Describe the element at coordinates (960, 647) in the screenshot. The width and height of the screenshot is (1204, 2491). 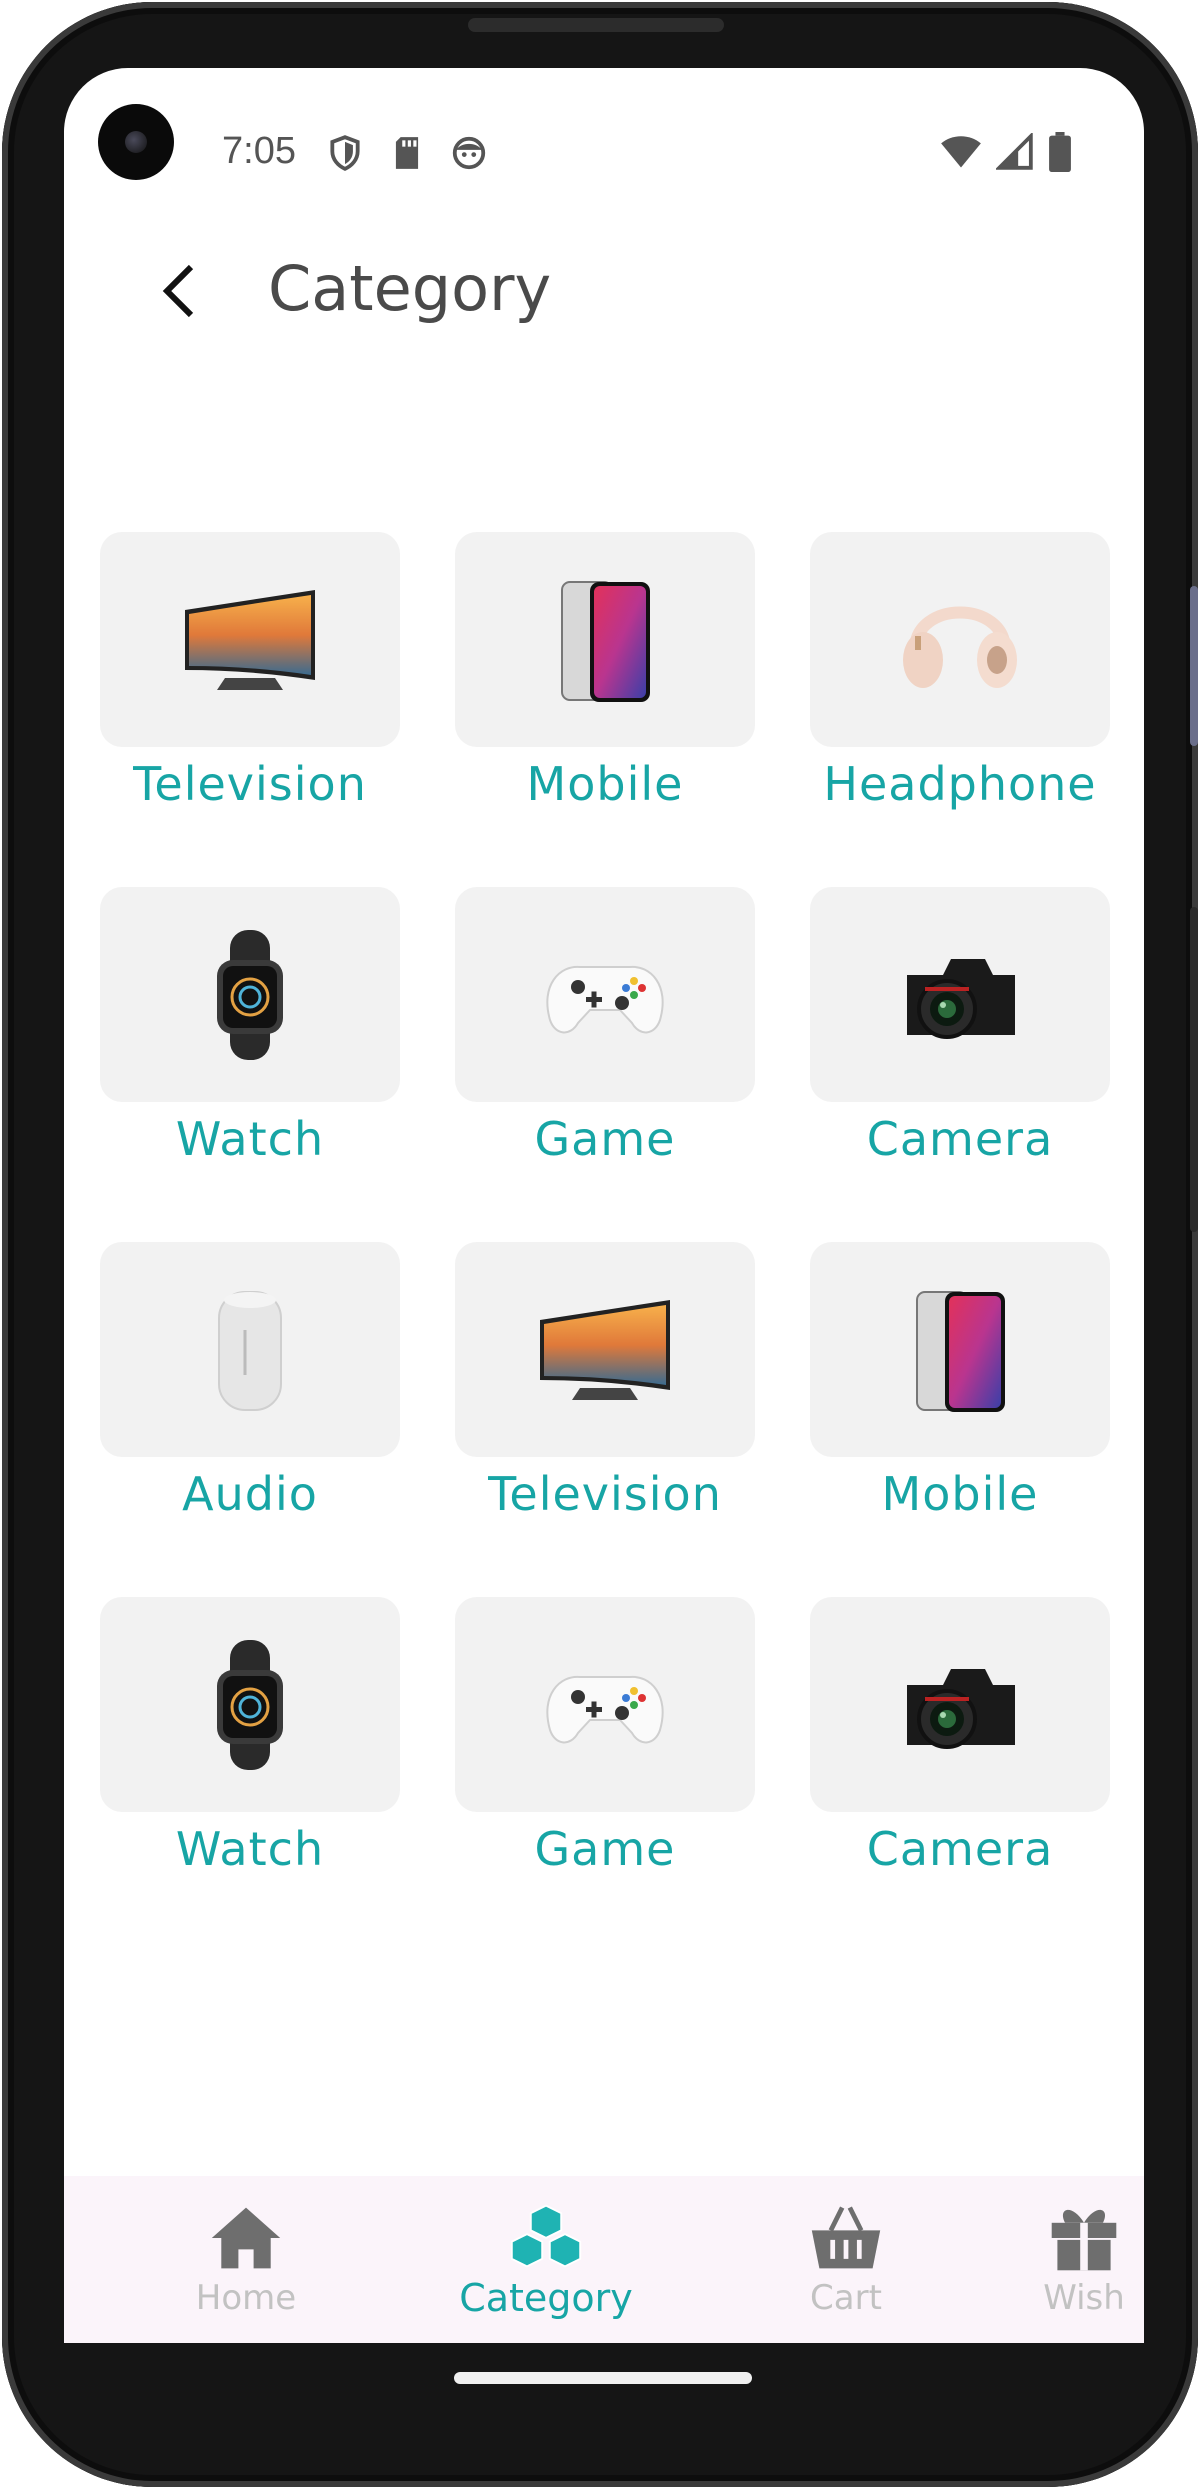
I see `headphone-icon` at that location.